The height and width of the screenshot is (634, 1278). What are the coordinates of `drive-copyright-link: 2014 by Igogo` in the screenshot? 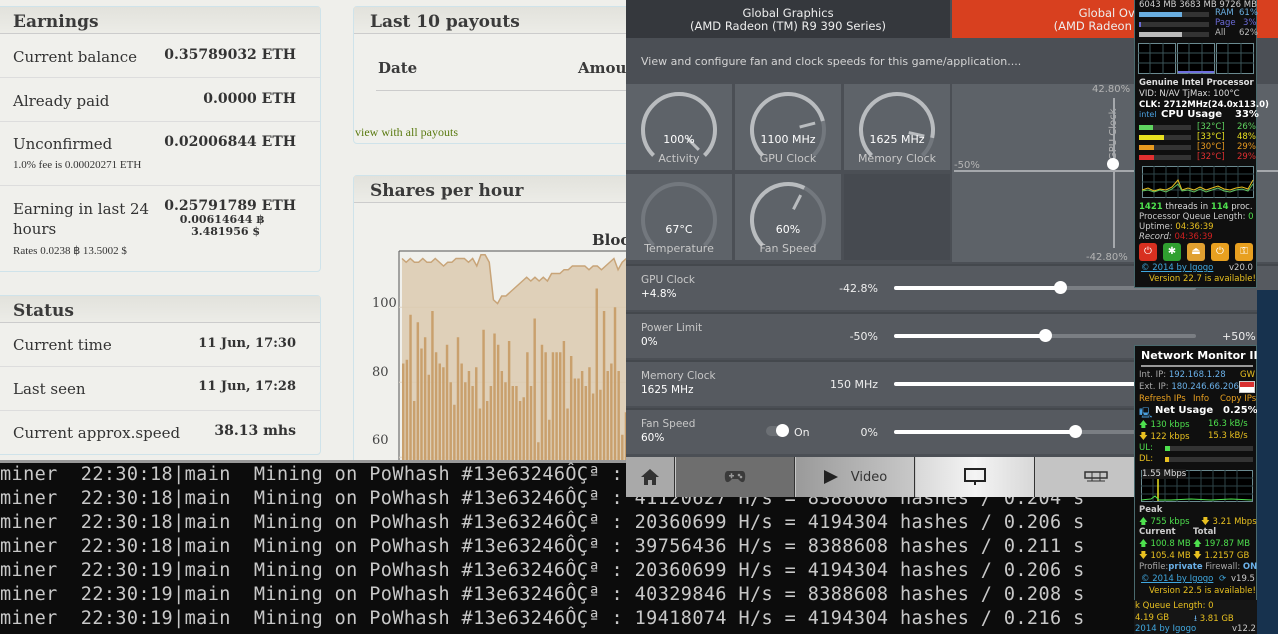 It's located at (1165, 629).